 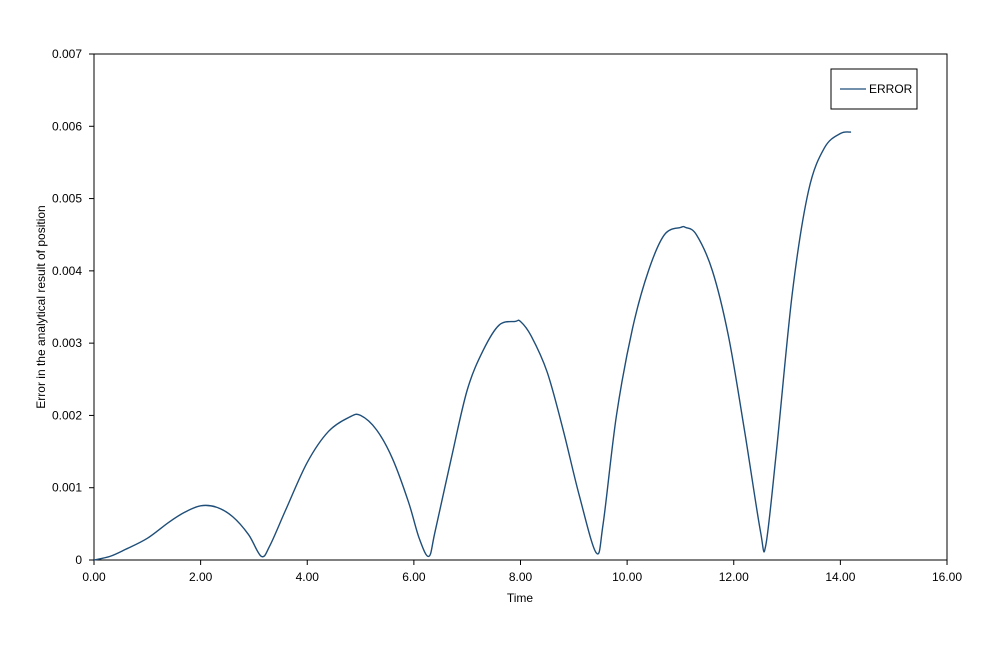 I want to click on legend: ERROR, so click(x=874, y=89).